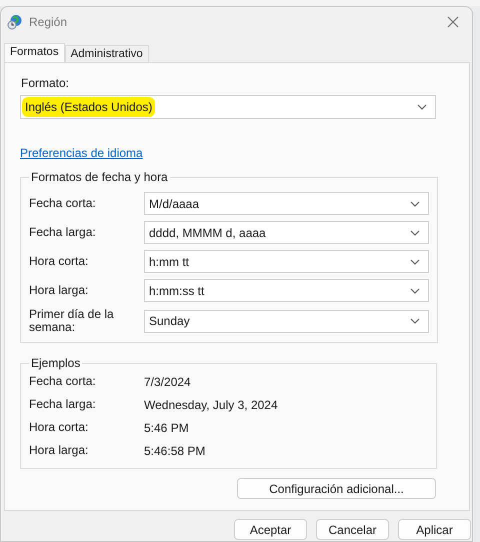 The image size is (480, 542). Describe the element at coordinates (286, 261) in the screenshot. I see `format-dropdown: h:mm tt` at that location.